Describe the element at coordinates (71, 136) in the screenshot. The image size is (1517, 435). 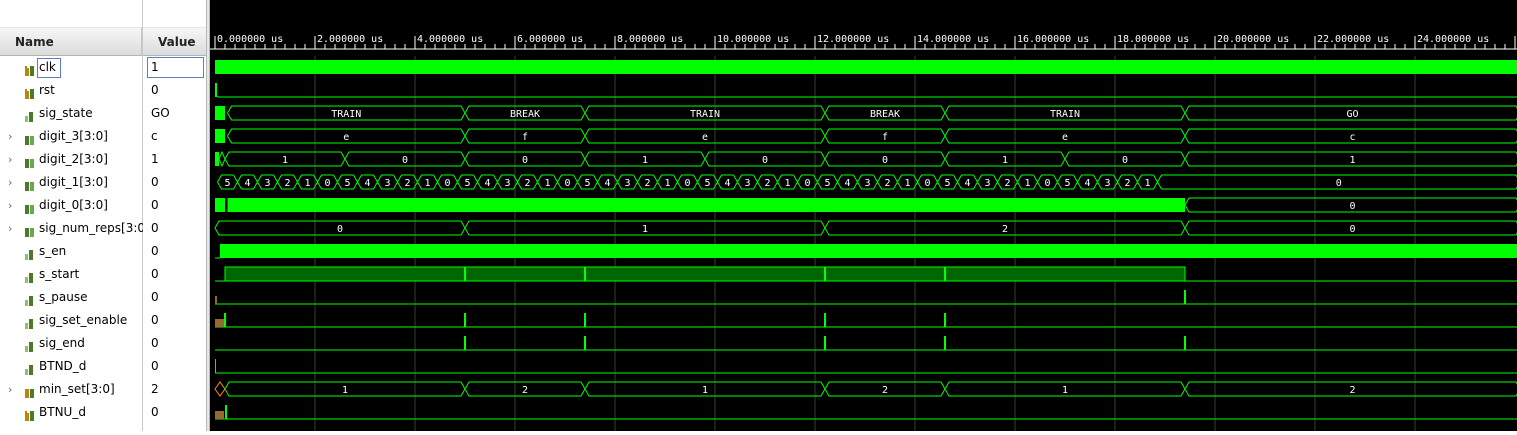
I see `signal-row: ›digit_3[3:0]` at that location.